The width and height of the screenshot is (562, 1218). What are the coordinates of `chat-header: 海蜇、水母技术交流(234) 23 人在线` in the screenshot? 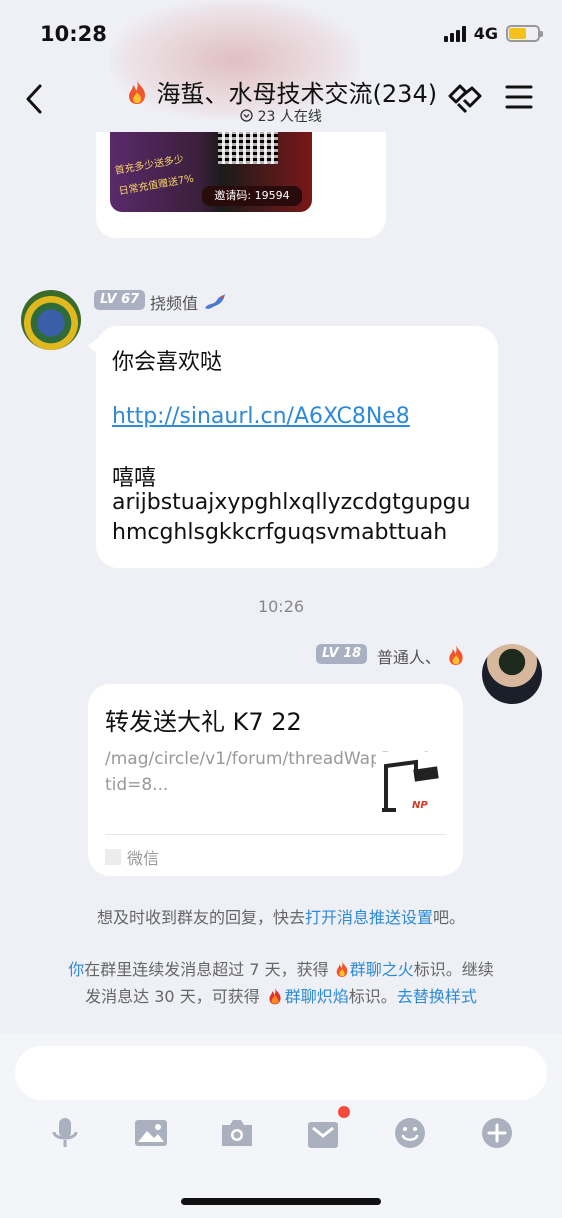 It's located at (281, 97).